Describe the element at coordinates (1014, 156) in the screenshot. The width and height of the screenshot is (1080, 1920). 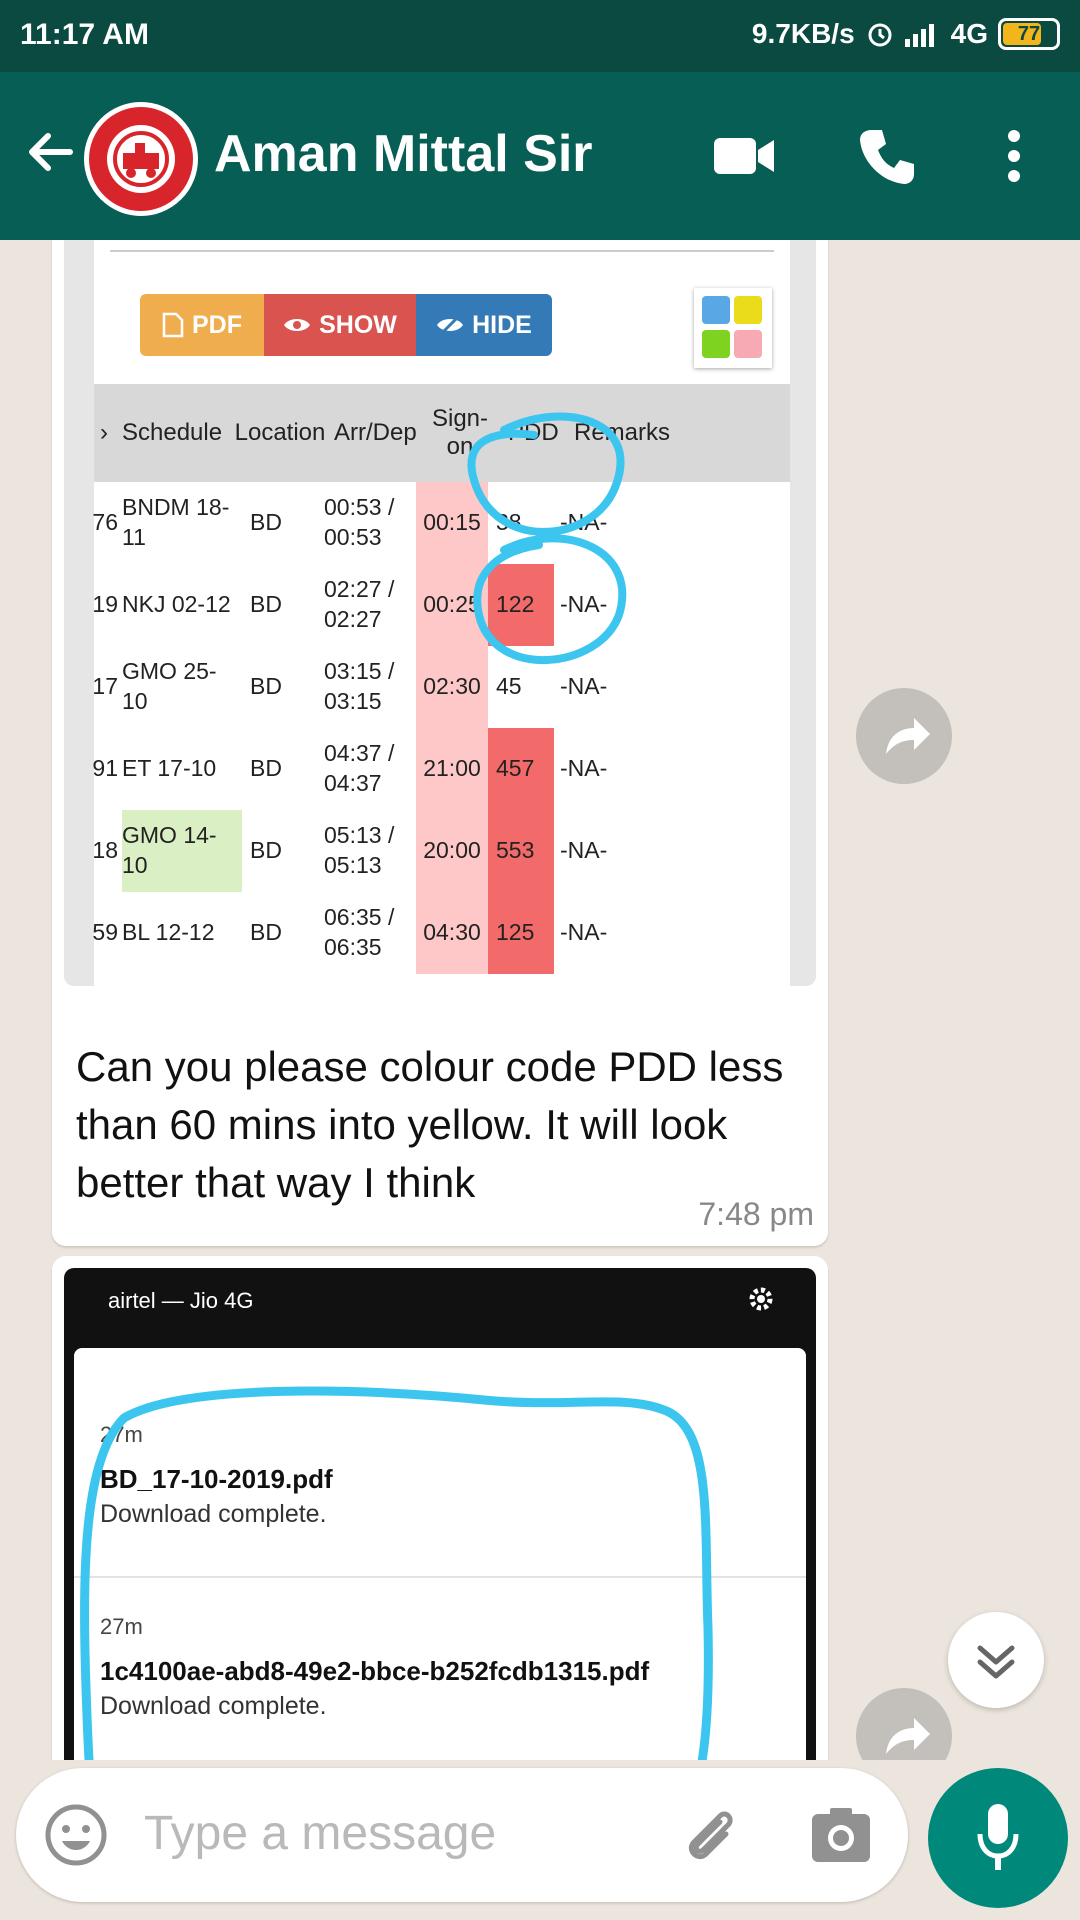
I see `more-options-icon` at that location.